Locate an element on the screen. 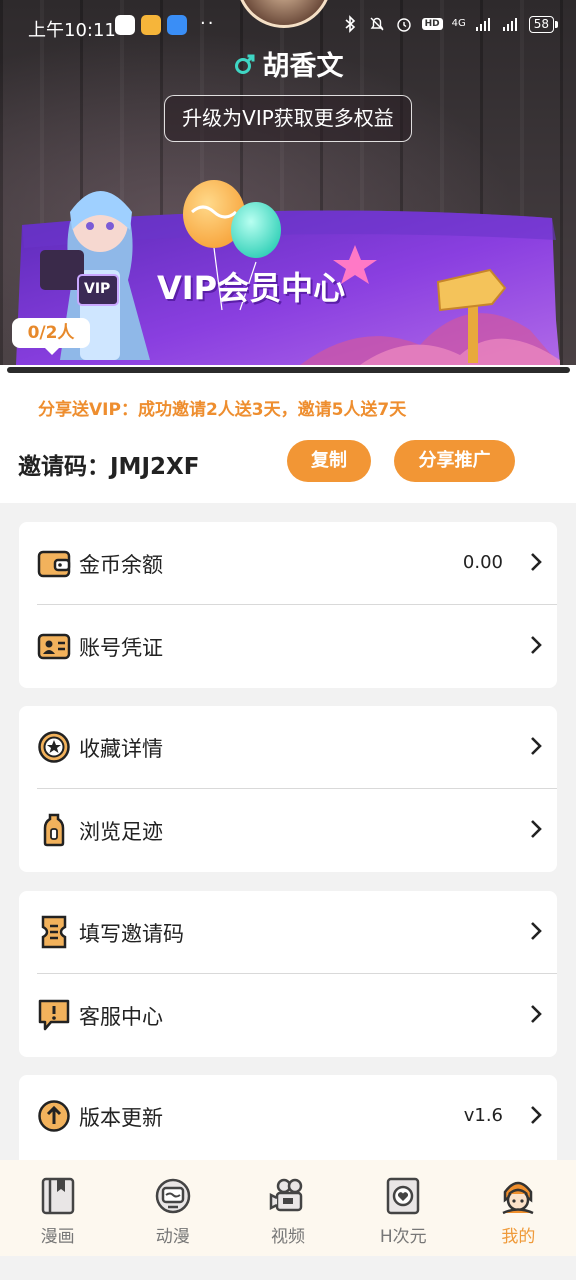 The image size is (576, 1280). bluetooth-icon is located at coordinates (350, 24).